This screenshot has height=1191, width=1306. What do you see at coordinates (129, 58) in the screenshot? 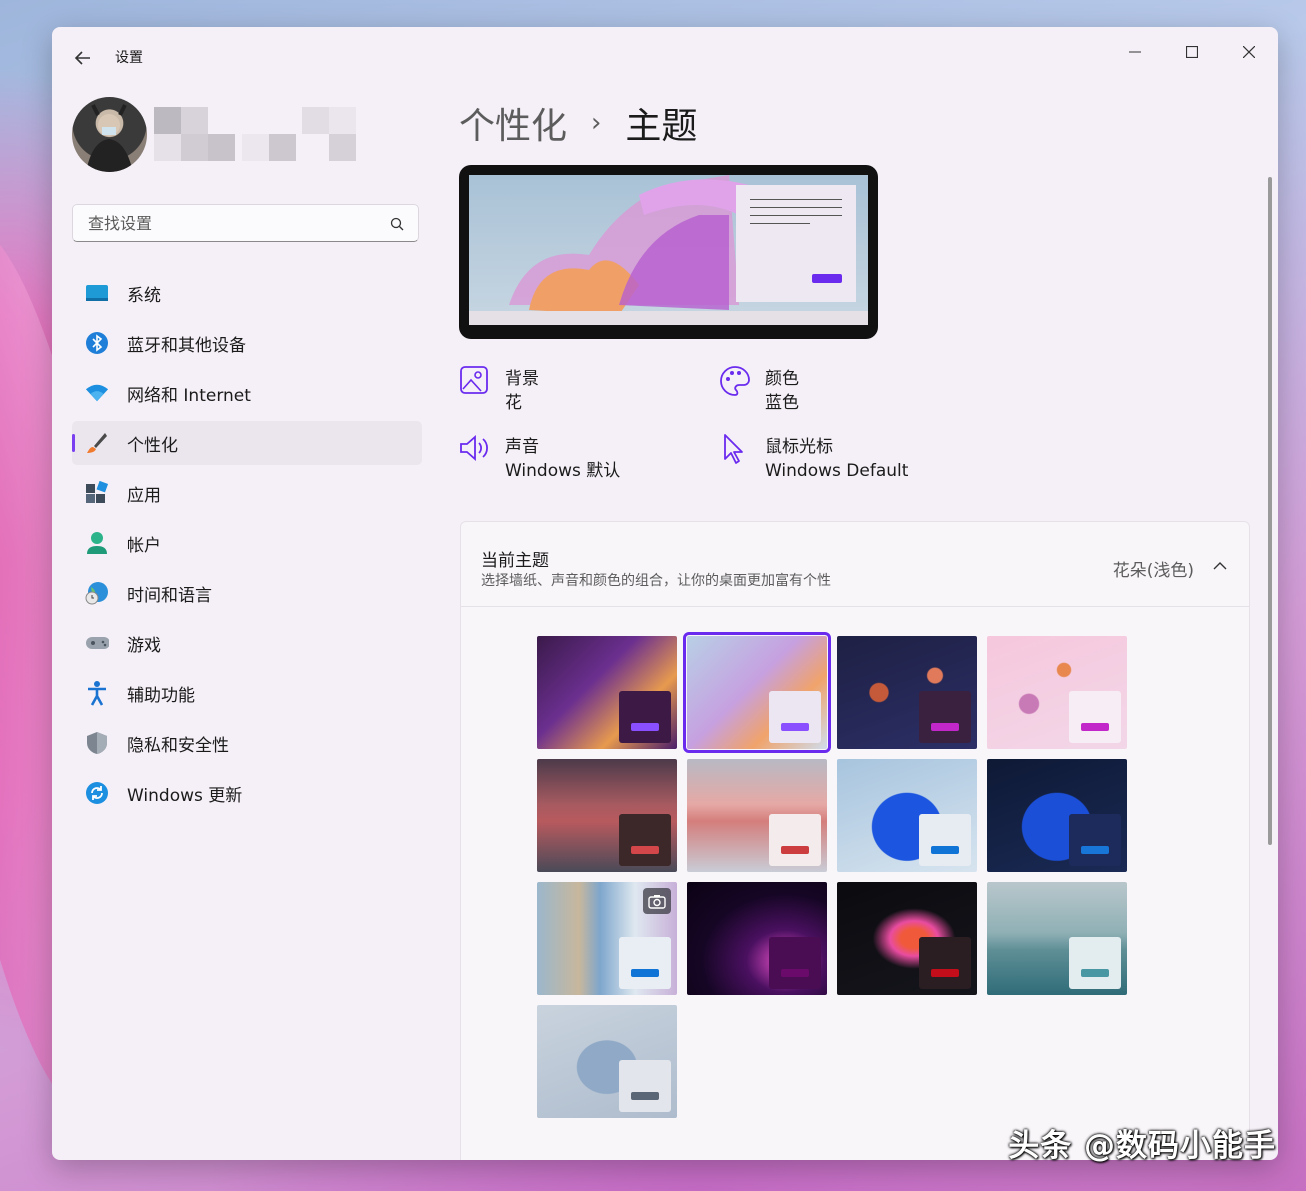
I see `app-title: 设置` at bounding box center [129, 58].